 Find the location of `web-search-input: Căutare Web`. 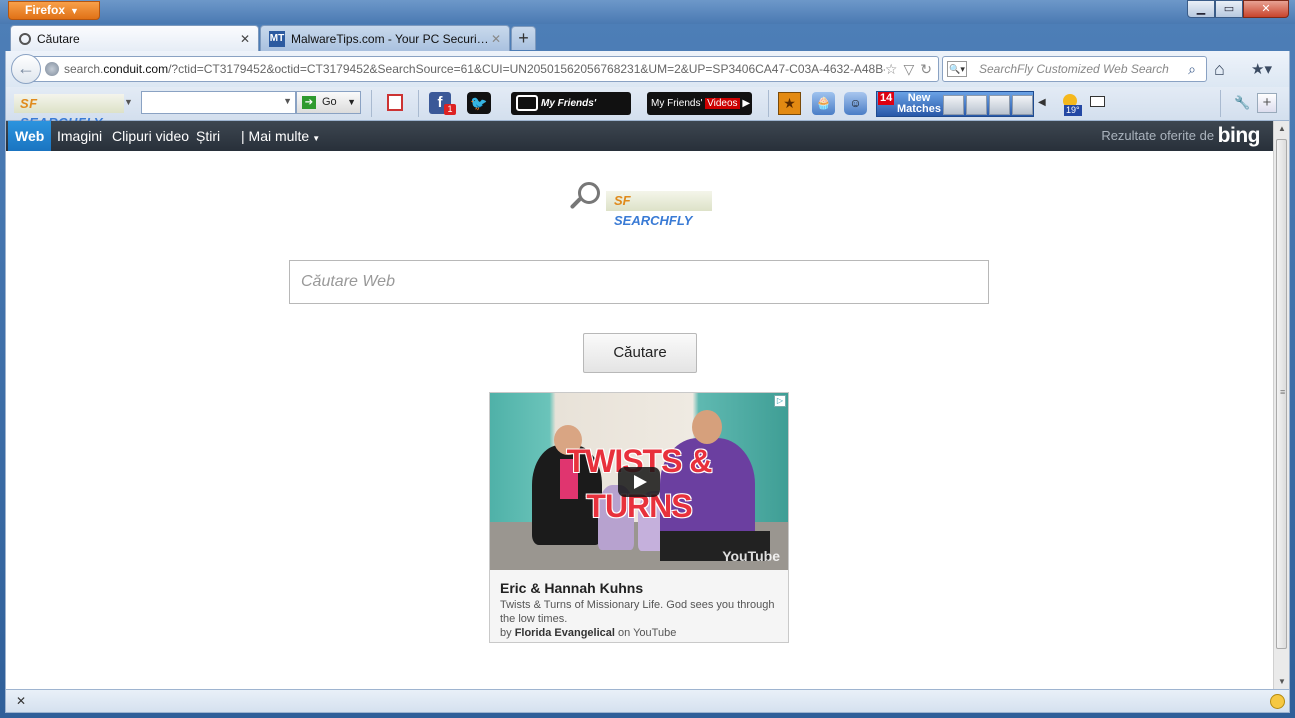

web-search-input: Căutare Web is located at coordinates (639, 282).